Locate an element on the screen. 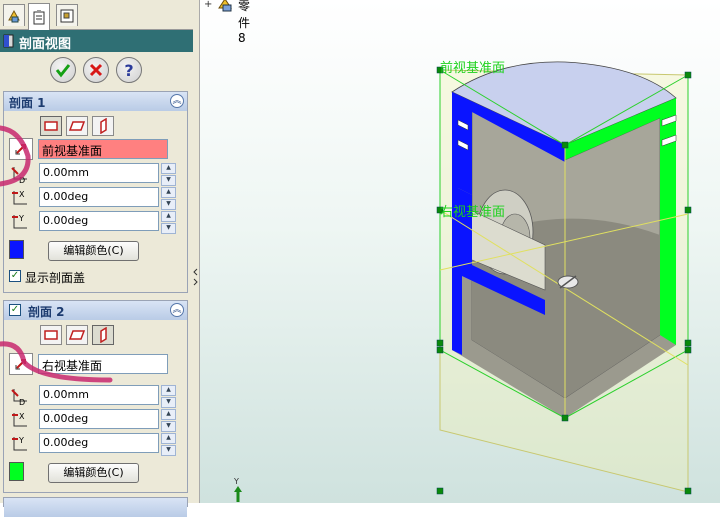 This screenshot has width=720, height=517. section-1-offset-row: D 0.00mm ▲ ▼ is located at coordinates (94, 174).